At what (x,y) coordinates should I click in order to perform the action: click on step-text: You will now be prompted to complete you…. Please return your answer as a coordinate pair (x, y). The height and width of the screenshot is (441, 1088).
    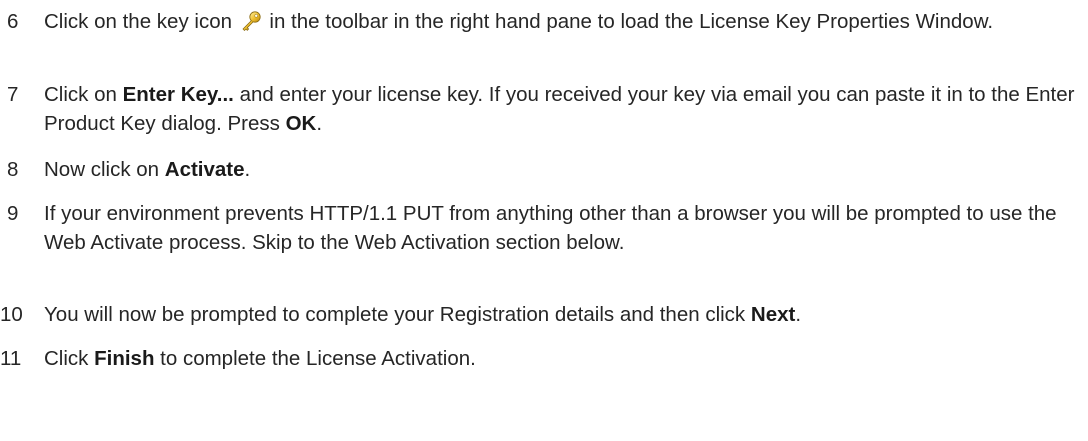
    Looking at the image, I should click on (564, 314).